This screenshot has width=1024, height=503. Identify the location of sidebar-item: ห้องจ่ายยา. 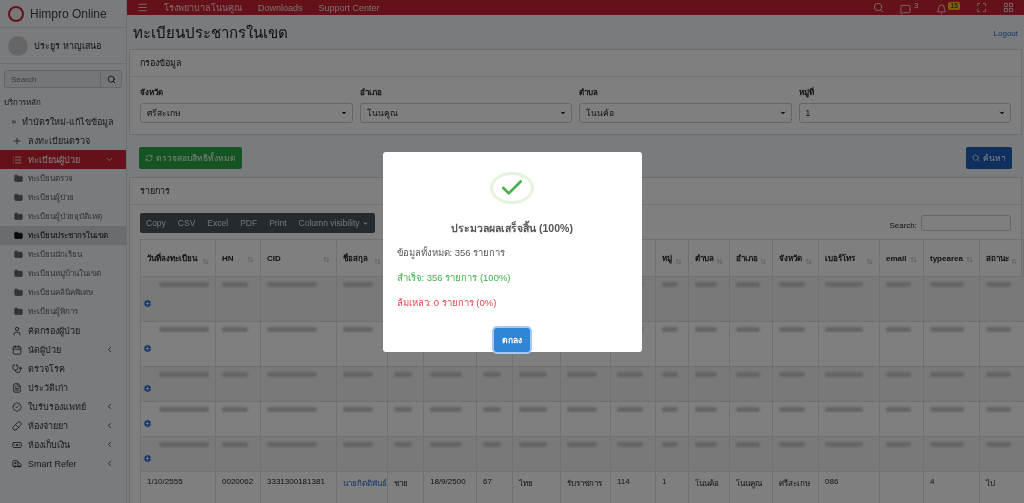
(63, 425).